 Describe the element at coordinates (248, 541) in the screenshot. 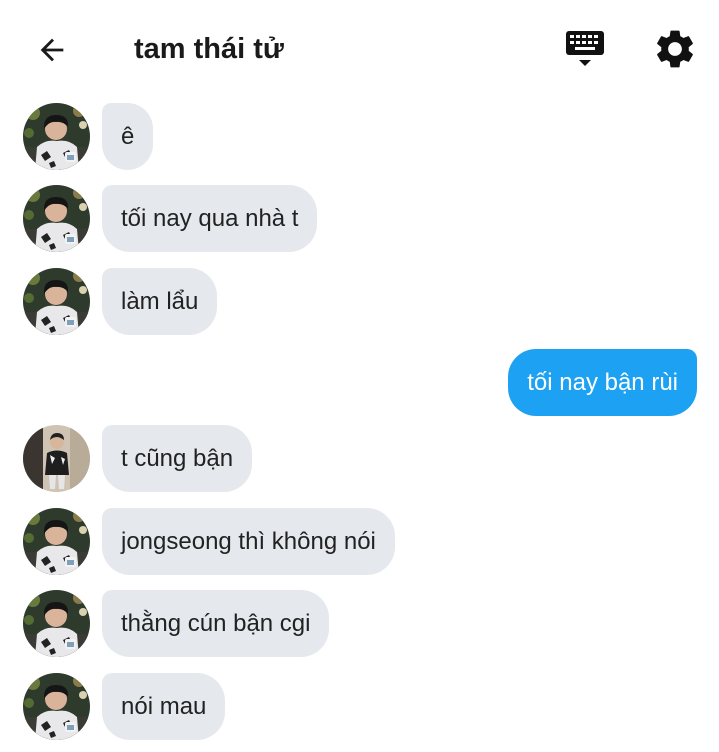

I see `message-bubble-incoming: jongseong thì không nói` at that location.